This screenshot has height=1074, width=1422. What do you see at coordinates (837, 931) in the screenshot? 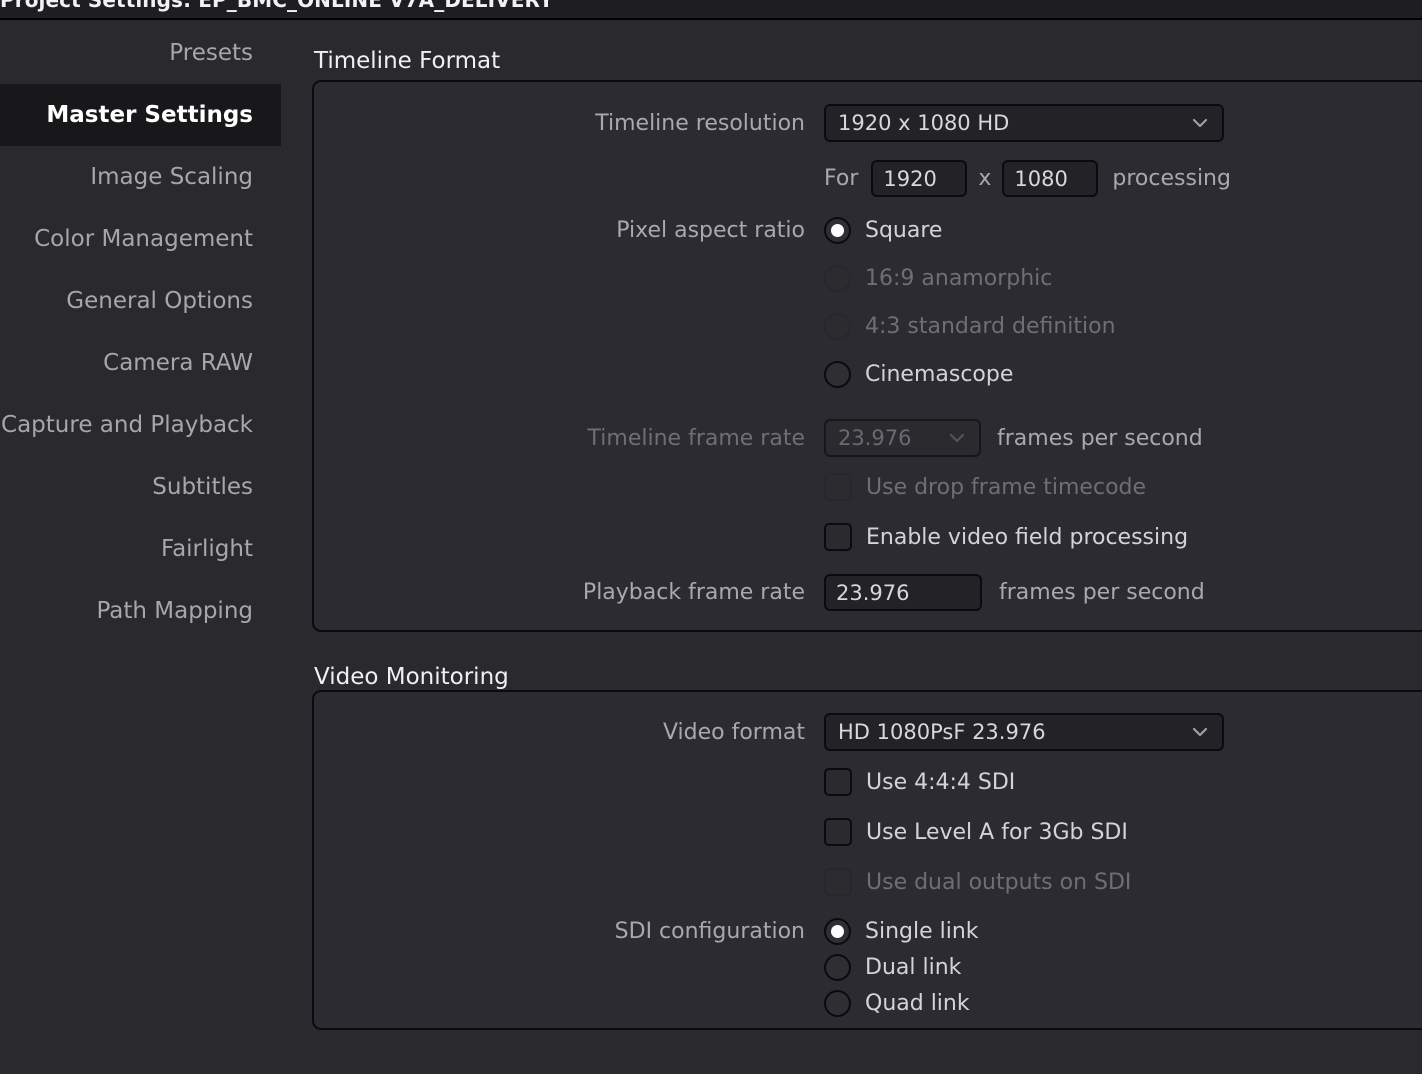
I see `radio-icon-single-link` at bounding box center [837, 931].